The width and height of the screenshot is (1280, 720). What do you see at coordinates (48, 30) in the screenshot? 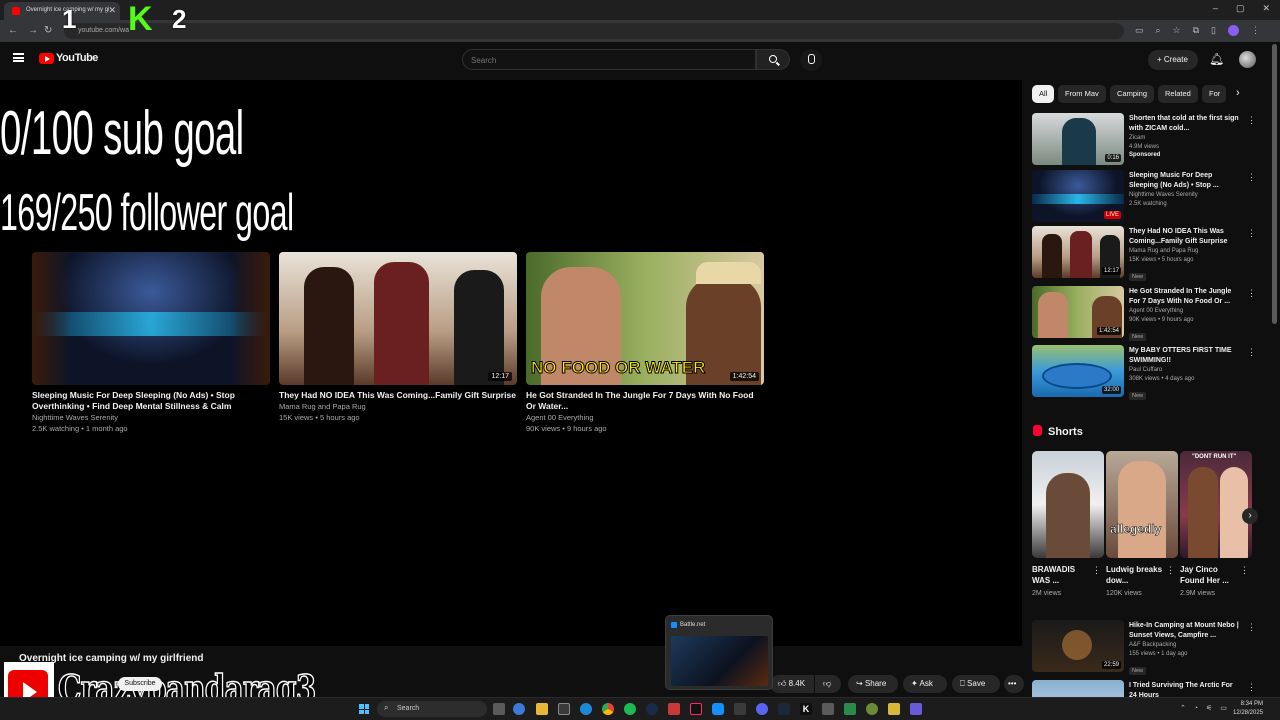
I see `reload-icon: ↻` at bounding box center [48, 30].